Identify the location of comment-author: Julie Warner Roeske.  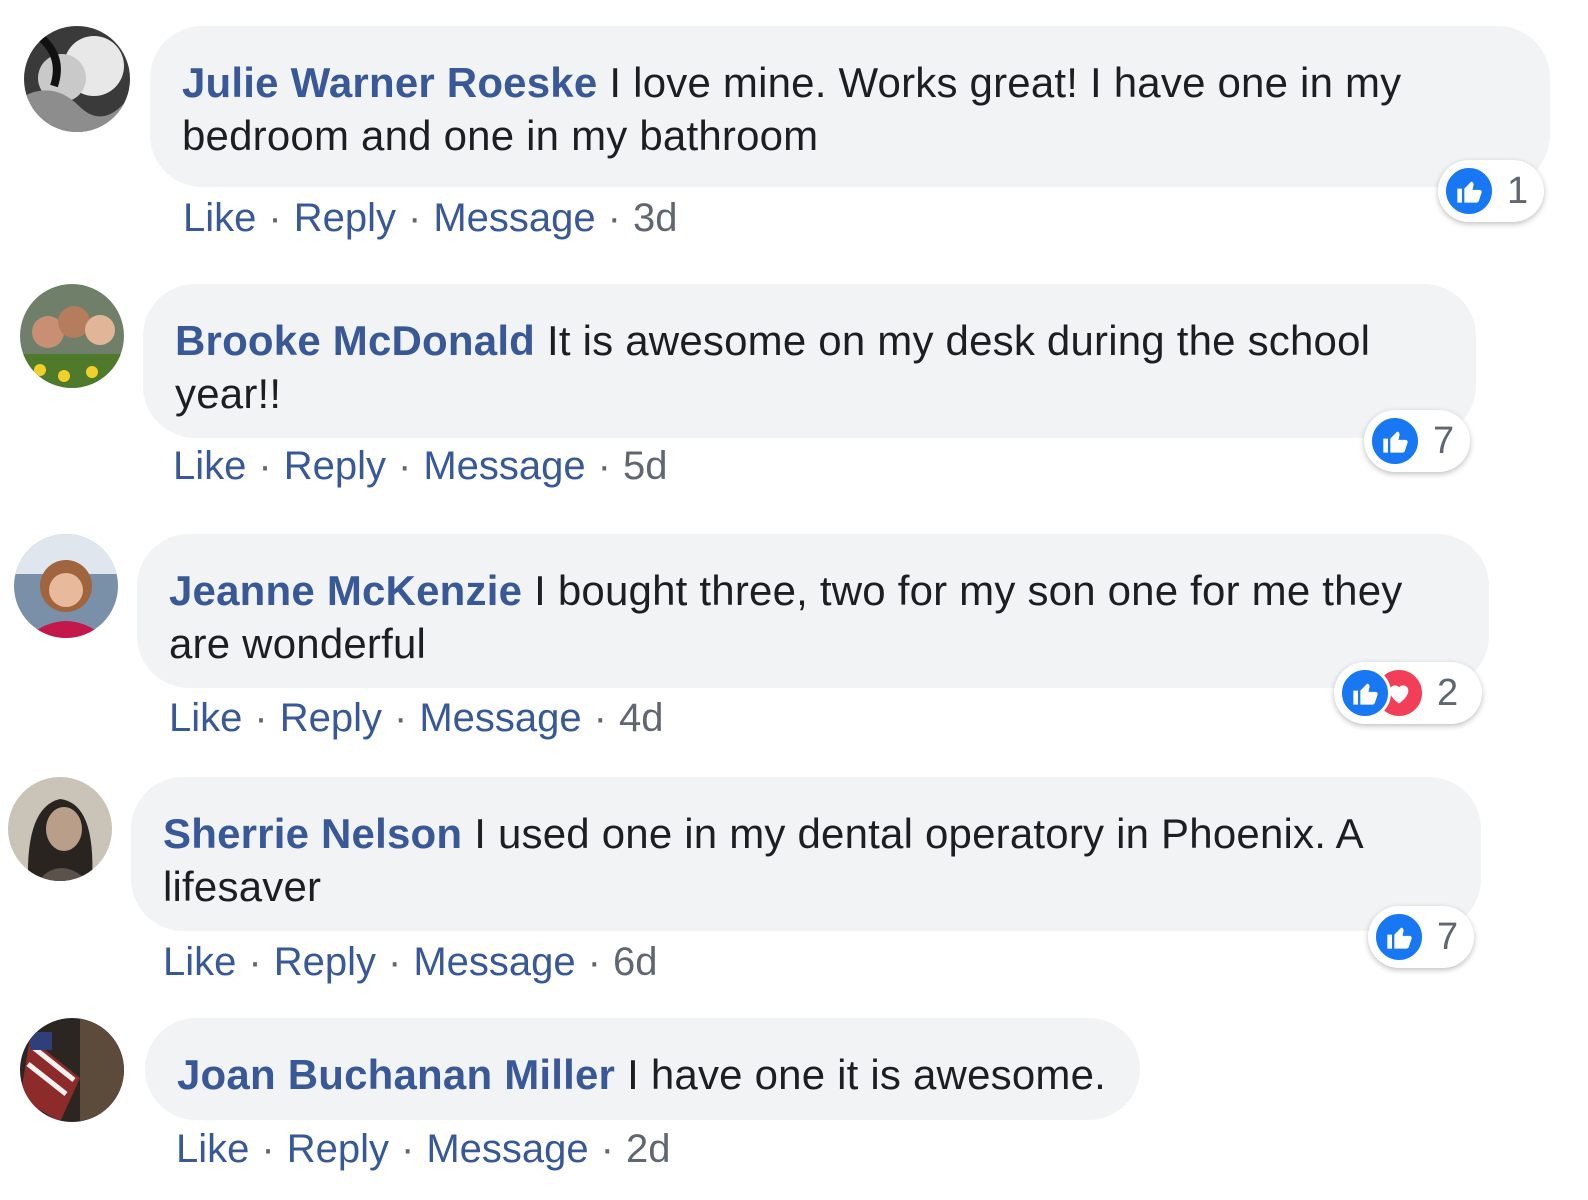
(389, 82).